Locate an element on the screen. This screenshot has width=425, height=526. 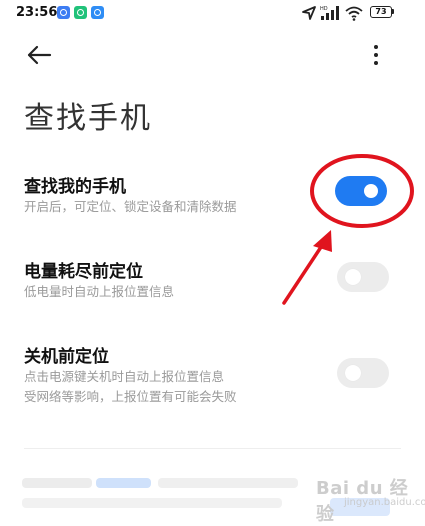
annotation-circle is located at coordinates (362, 191).